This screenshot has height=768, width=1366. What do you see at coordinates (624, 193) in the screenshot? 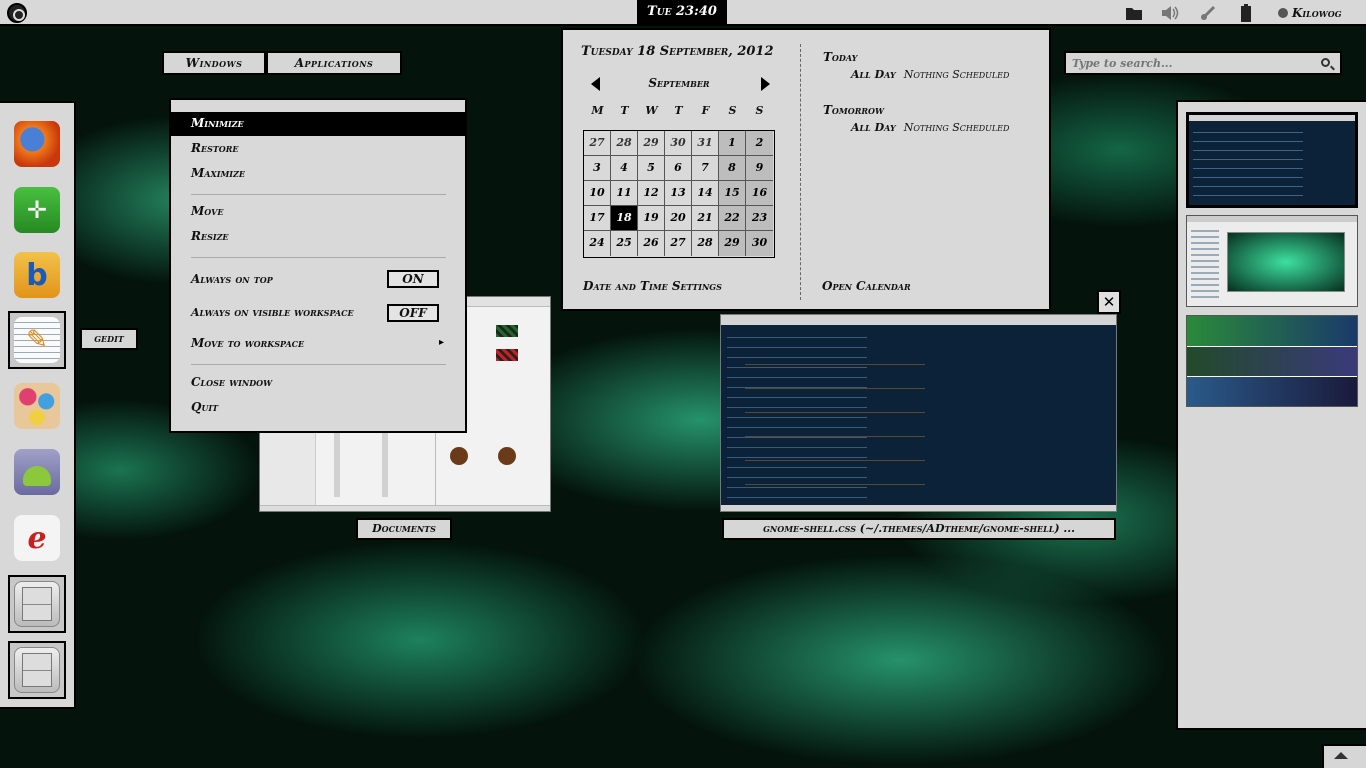
I see `calendar-day: 11` at bounding box center [624, 193].